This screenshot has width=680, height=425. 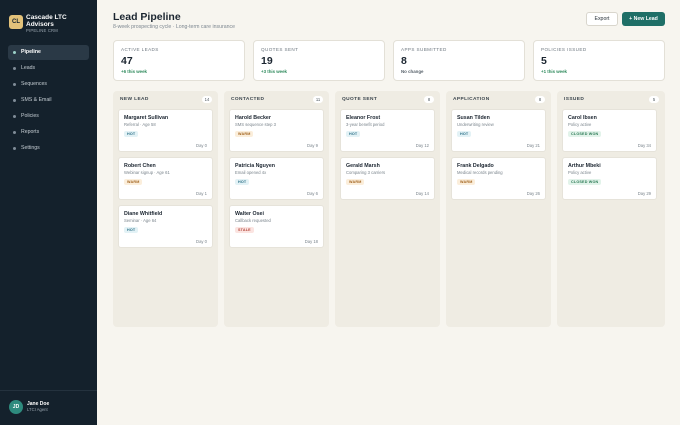 I want to click on lead-name: Robert Chen, so click(x=140, y=166).